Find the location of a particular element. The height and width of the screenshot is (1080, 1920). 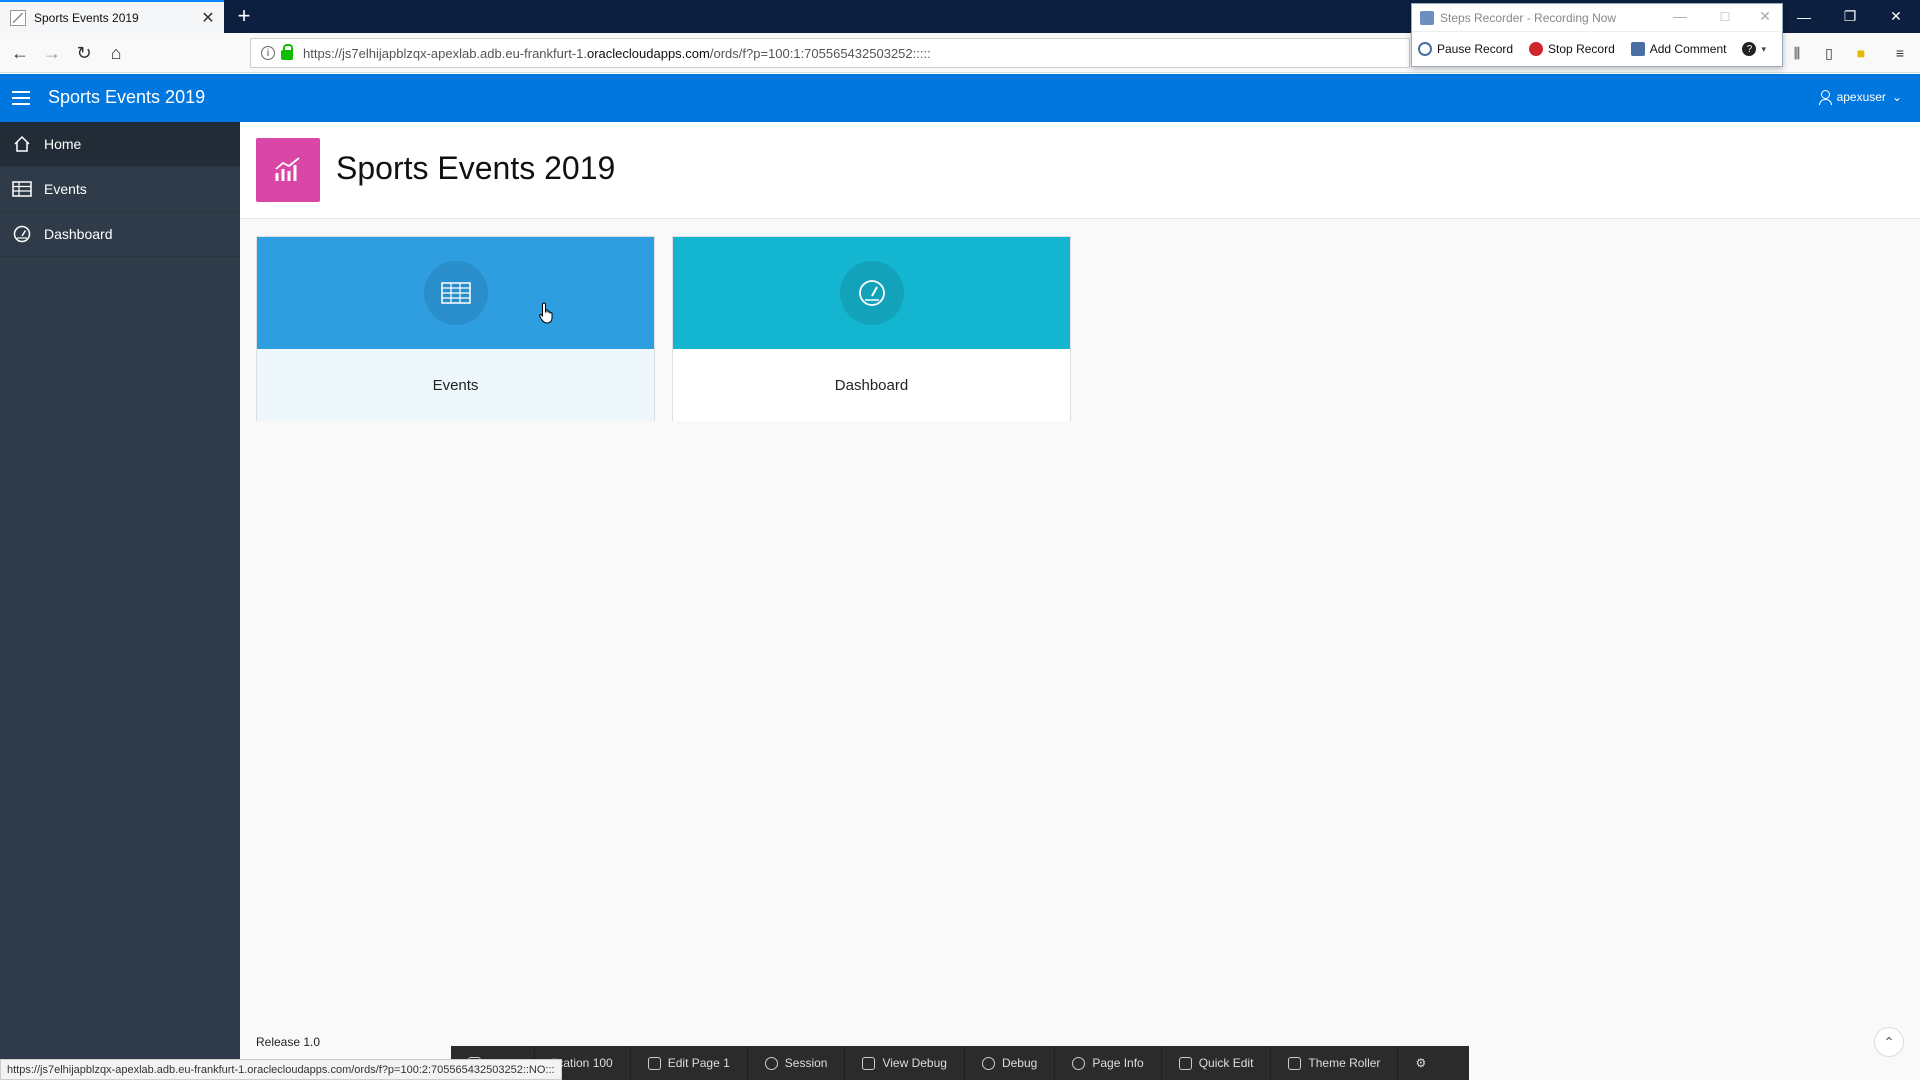

lock-icon is located at coordinates (287, 52).